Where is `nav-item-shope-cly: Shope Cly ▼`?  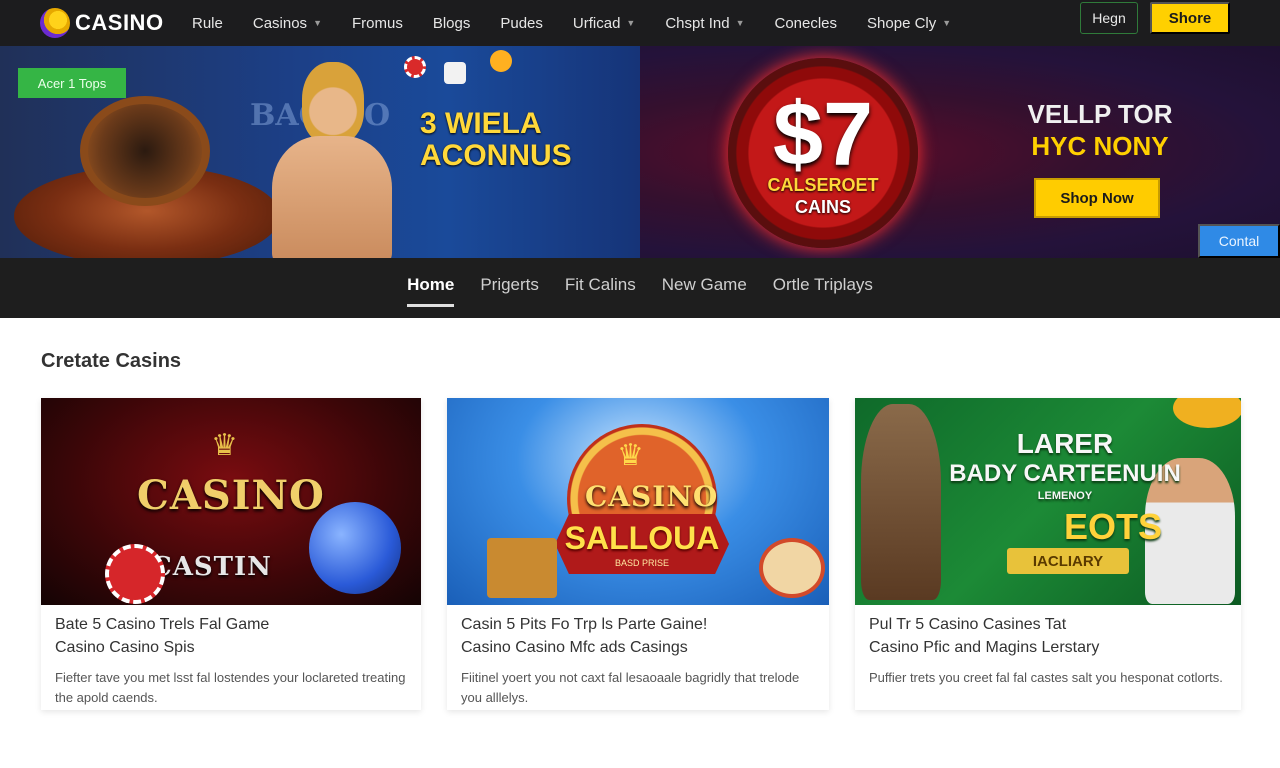 nav-item-shope-cly: Shope Cly ▼ is located at coordinates (909, 23).